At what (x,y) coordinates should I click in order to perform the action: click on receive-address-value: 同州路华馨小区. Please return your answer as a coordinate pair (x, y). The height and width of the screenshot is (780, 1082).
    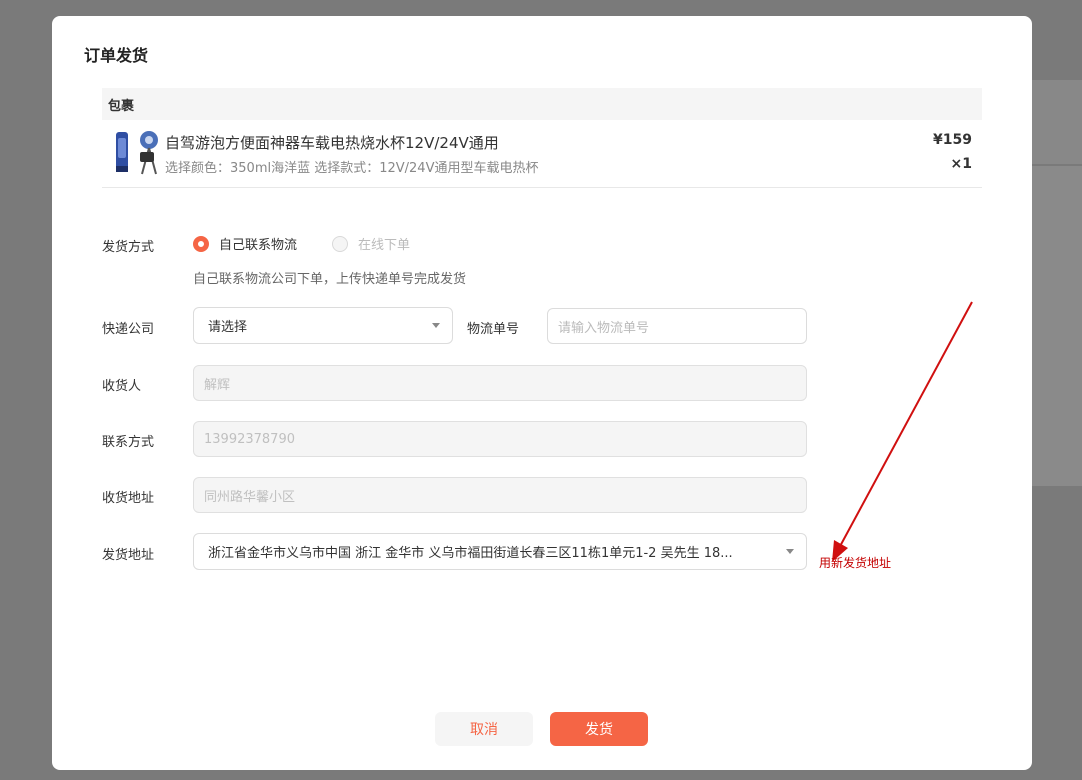
    Looking at the image, I should click on (250, 497).